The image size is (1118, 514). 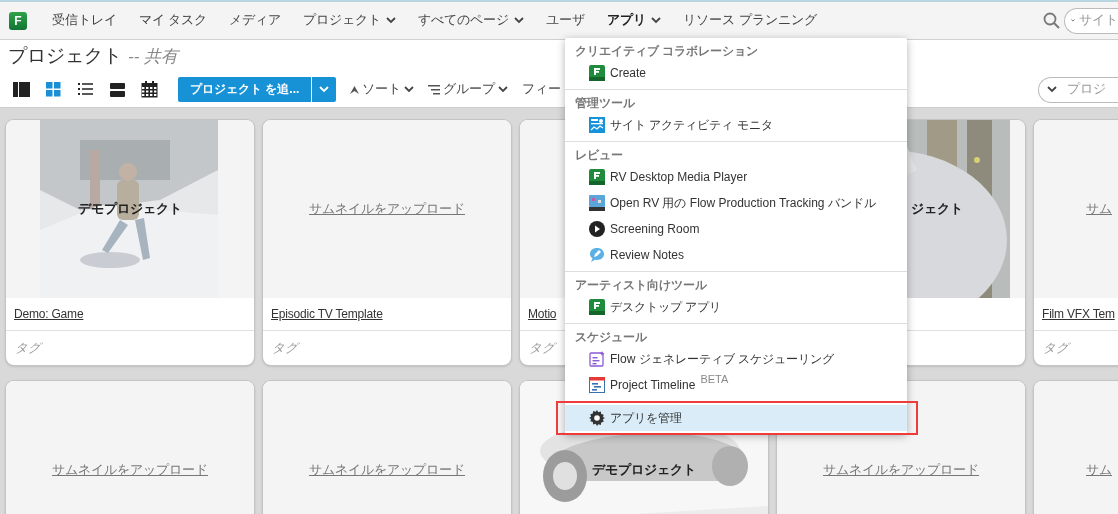 What do you see at coordinates (597, 229) in the screenshot?
I see `play-icon` at bounding box center [597, 229].